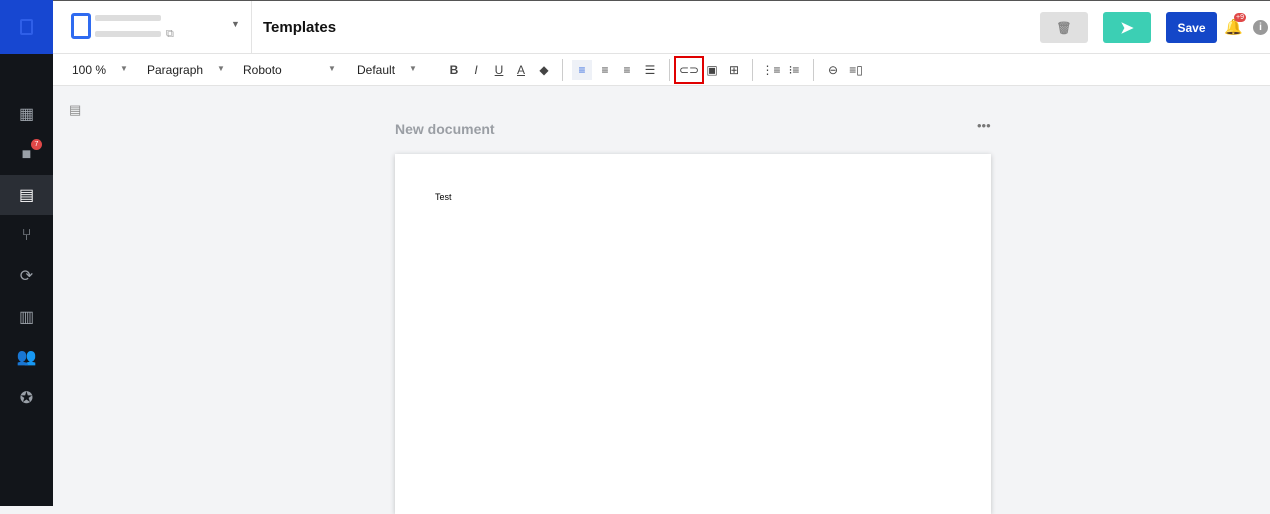 Image resolution: width=1270 pixels, height=514 pixels. What do you see at coordinates (128, 18) in the screenshot?
I see `blurred-name` at bounding box center [128, 18].